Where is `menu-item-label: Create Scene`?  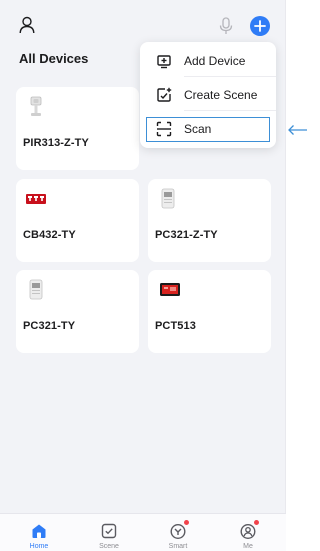
menu-item-label: Create Scene is located at coordinates (221, 95).